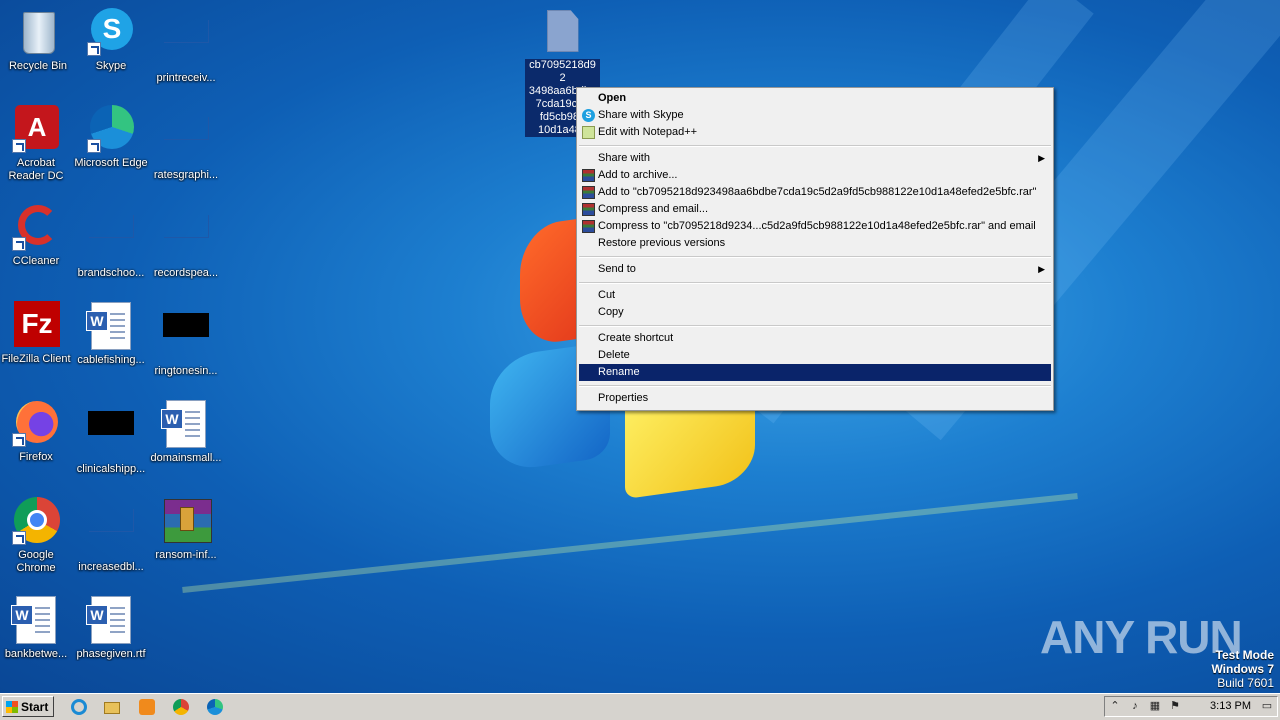 The height and width of the screenshot is (720, 1280). I want to click on show-hidden-icons-icon: ⌃, so click(1115, 706).